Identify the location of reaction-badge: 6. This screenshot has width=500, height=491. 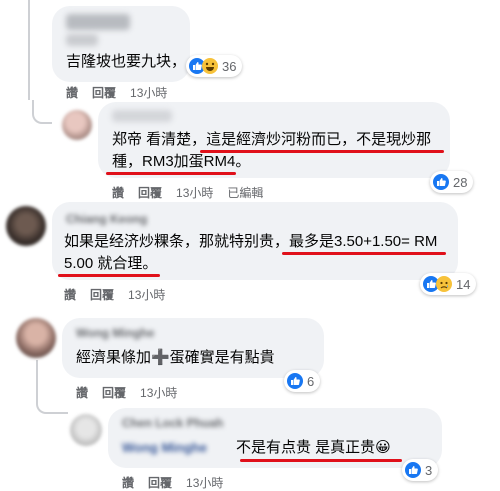
(302, 381).